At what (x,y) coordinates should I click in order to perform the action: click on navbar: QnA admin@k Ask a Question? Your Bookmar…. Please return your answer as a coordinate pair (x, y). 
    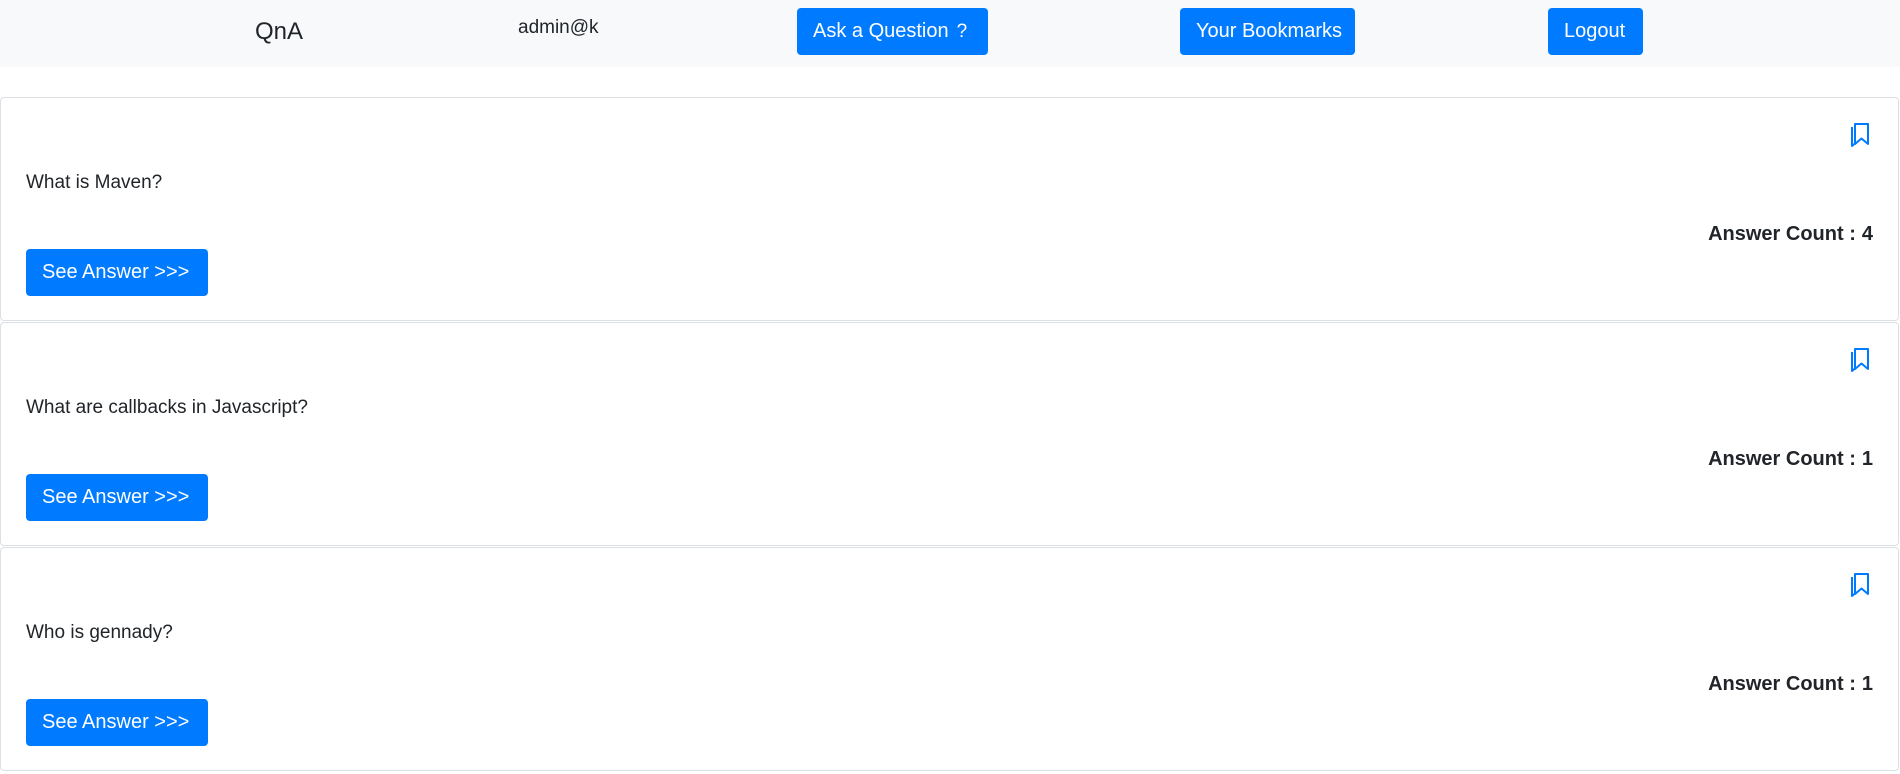
    Looking at the image, I should click on (950, 33).